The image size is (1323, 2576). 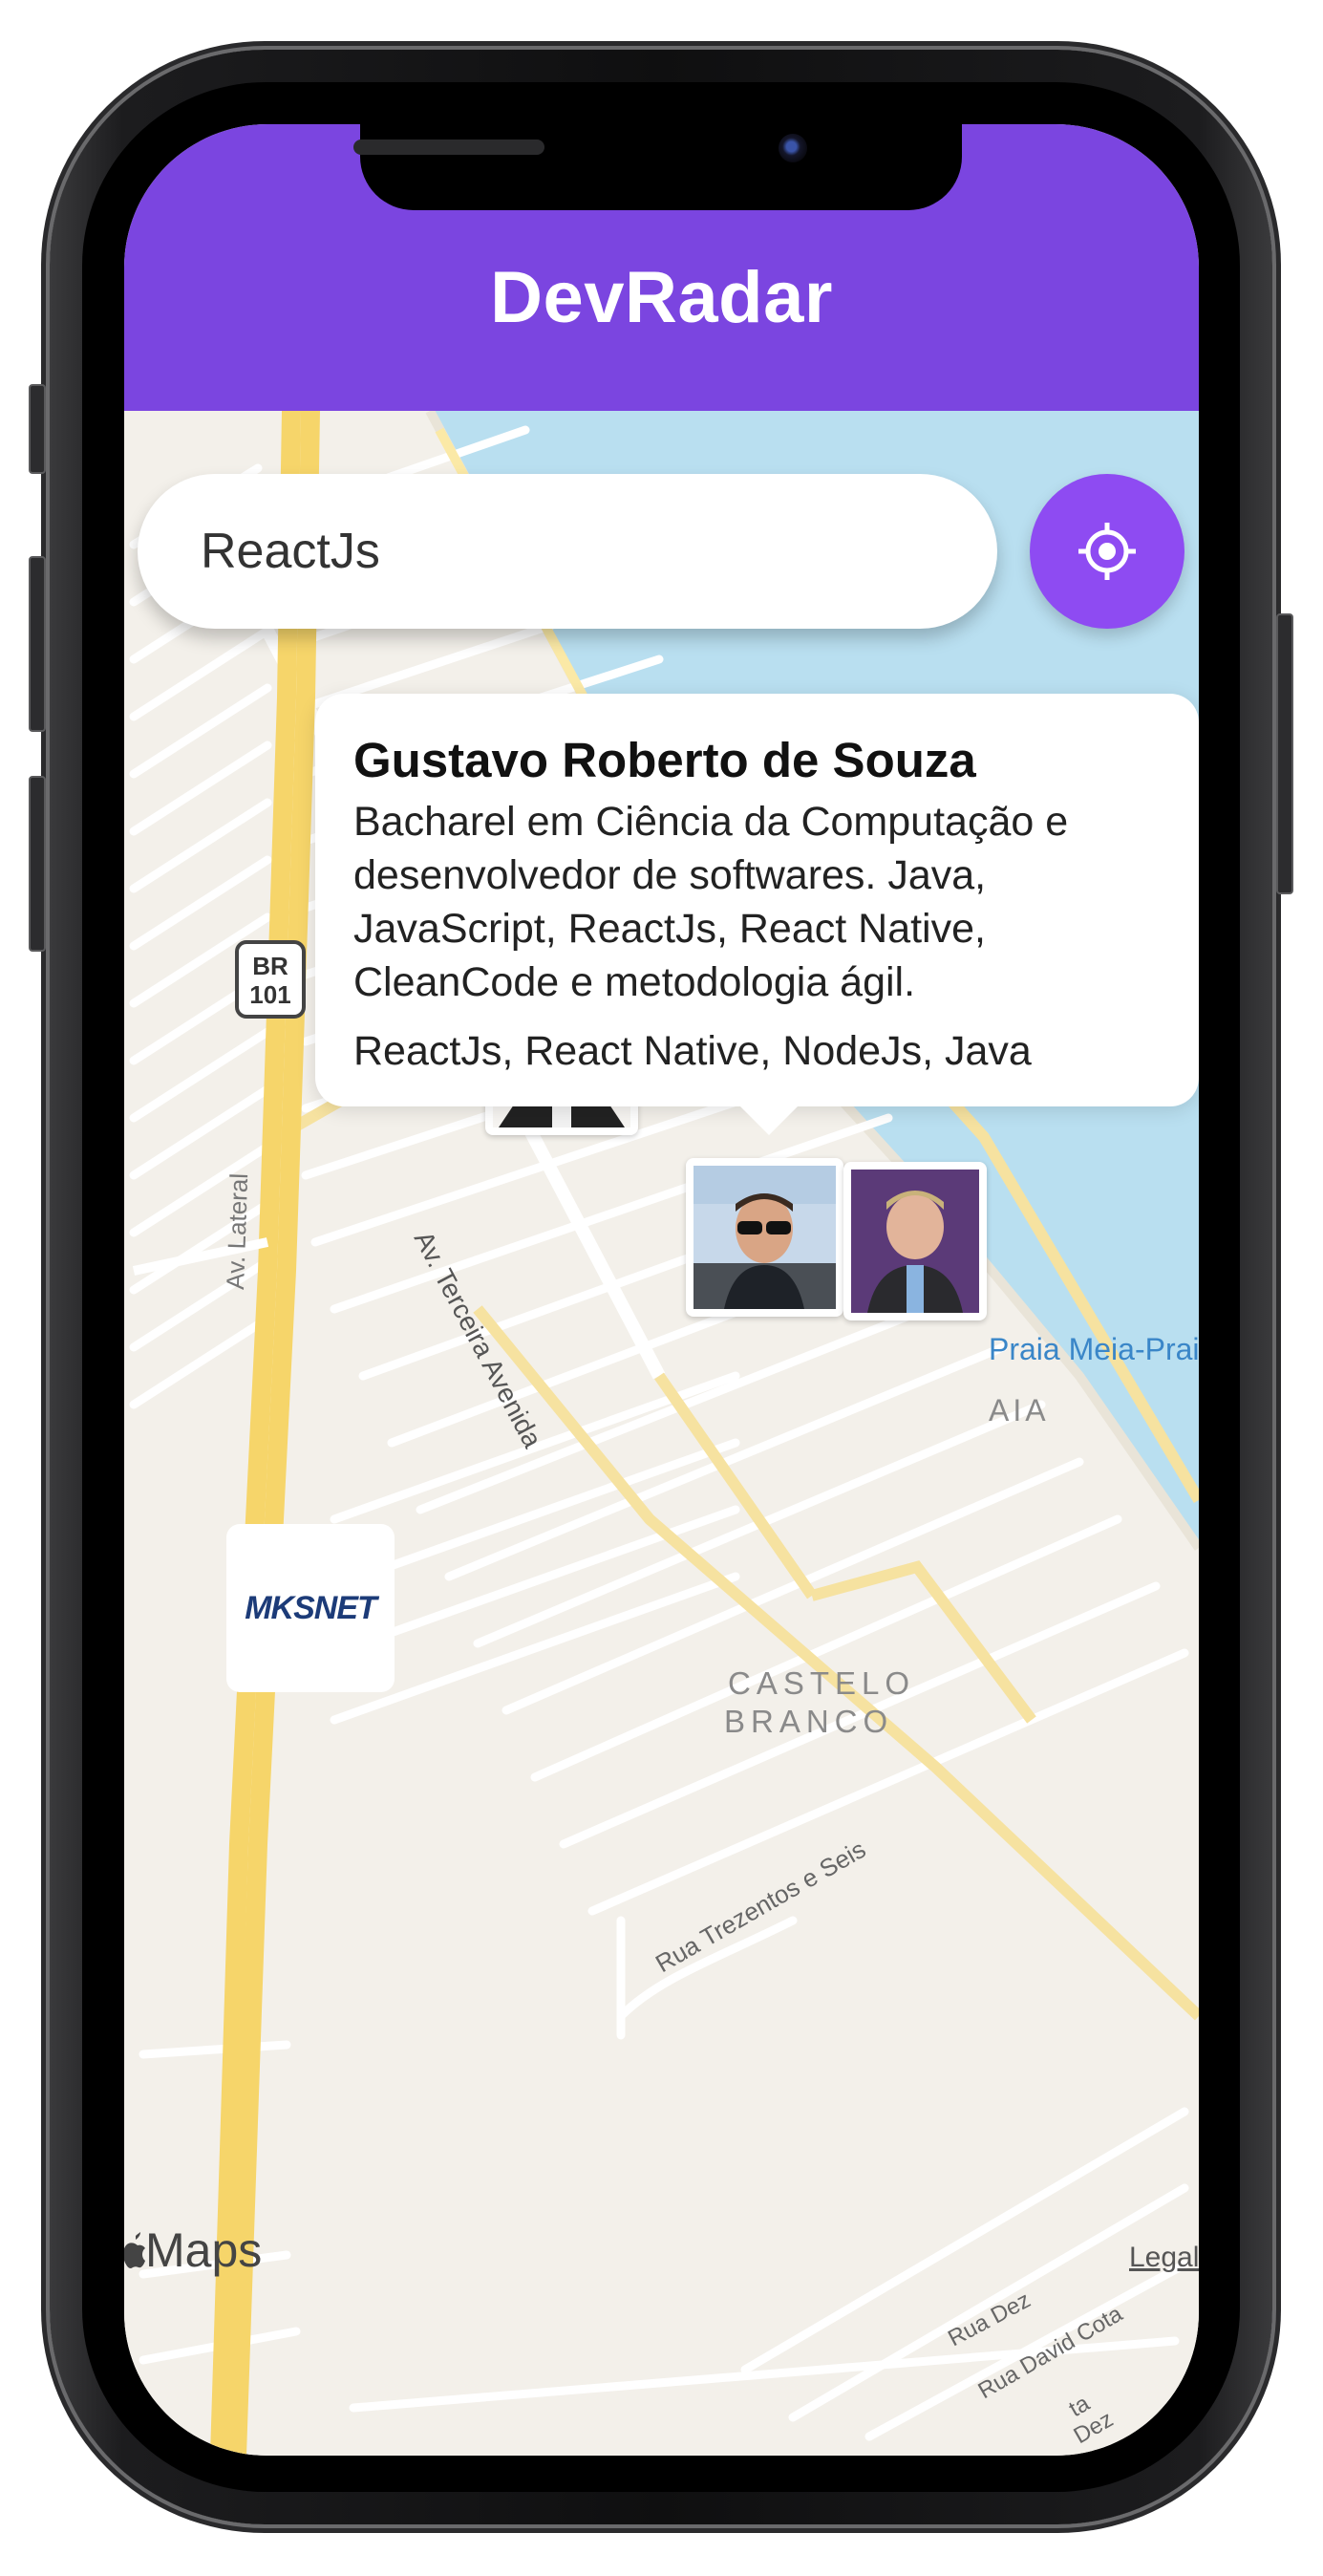 What do you see at coordinates (670, 929) in the screenshot?
I see `dev-bio-line: JavaScript, ReactJs, React Native,` at bounding box center [670, 929].